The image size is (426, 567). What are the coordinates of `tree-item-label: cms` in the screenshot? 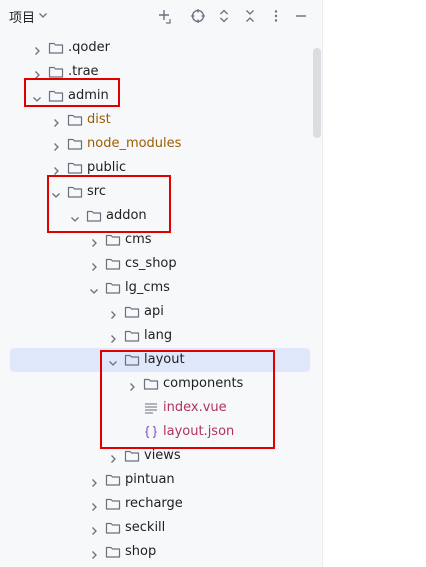 It's located at (138, 239).